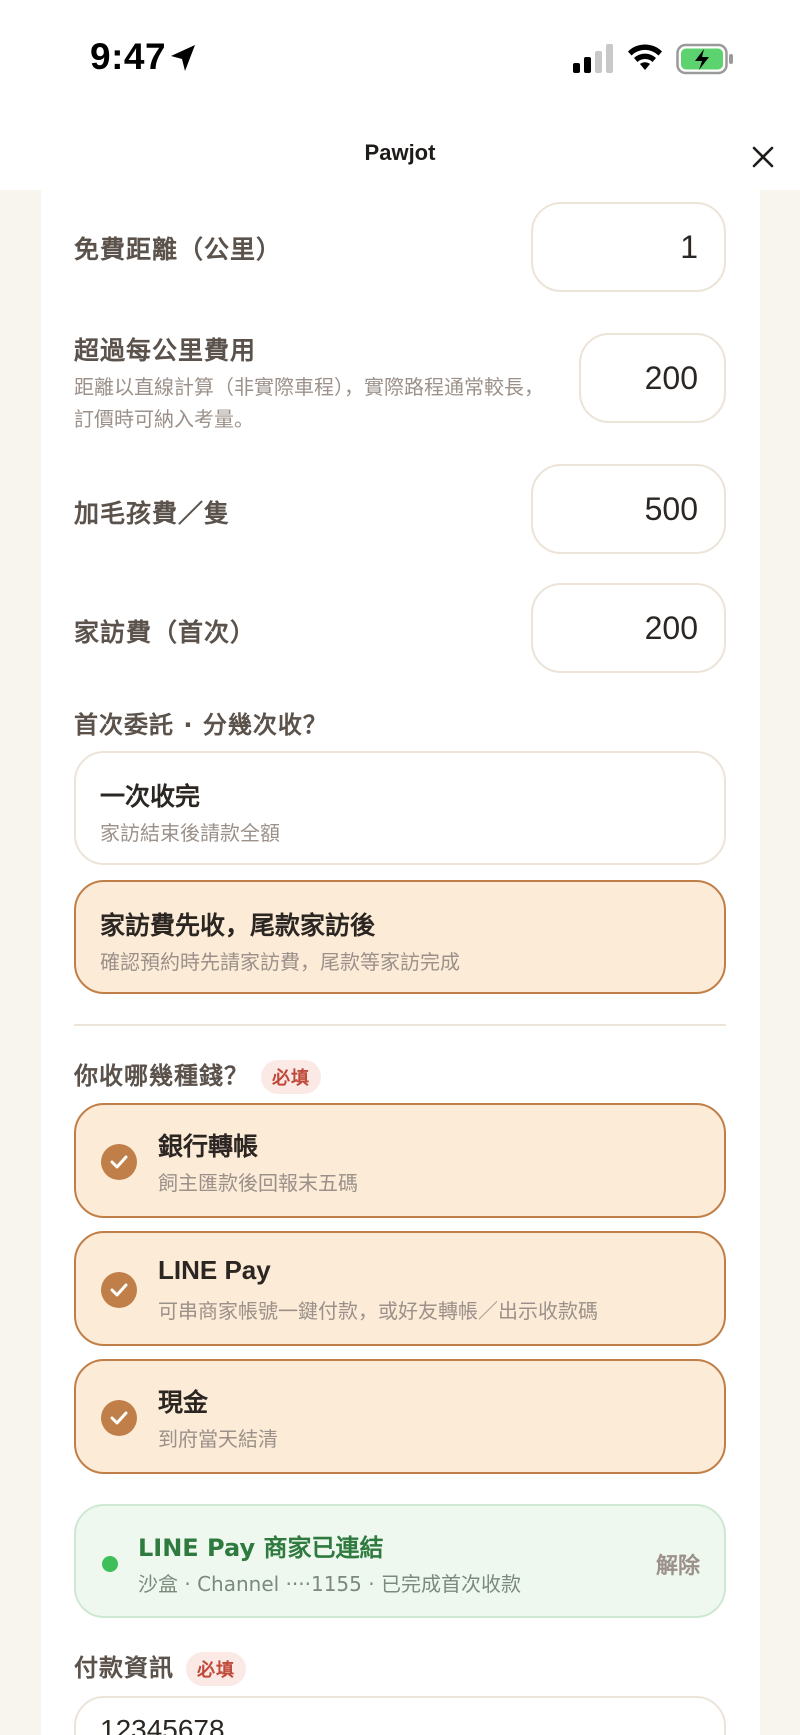  Describe the element at coordinates (165, 350) in the screenshot. I see `per-km-fee-label: 超過每公里費用` at that location.